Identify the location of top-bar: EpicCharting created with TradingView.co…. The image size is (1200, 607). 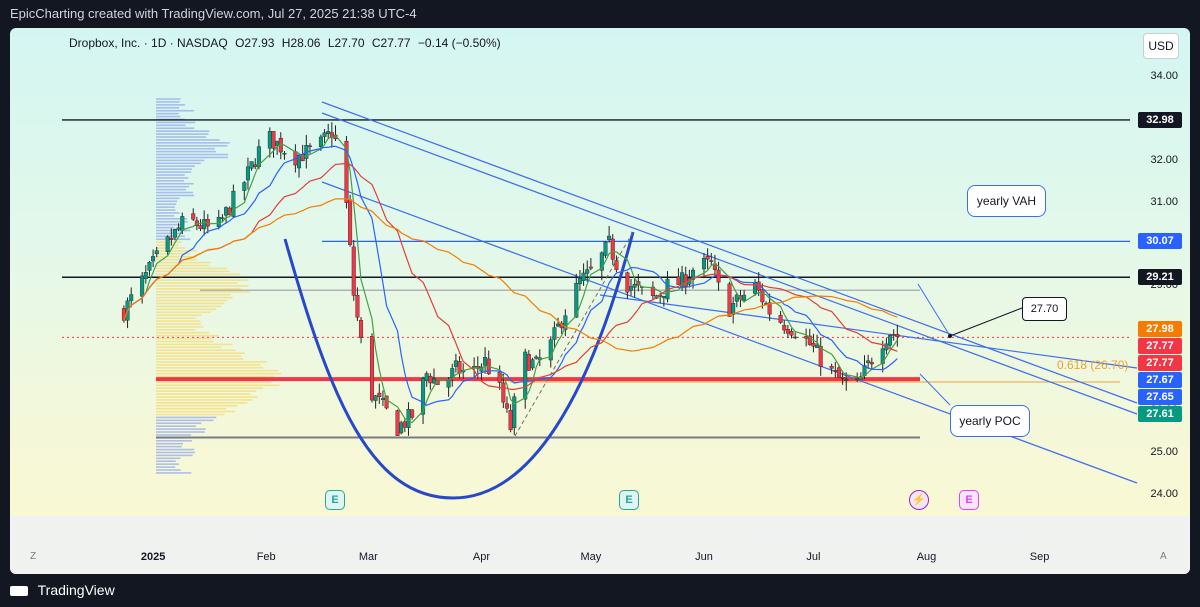
(600, 14).